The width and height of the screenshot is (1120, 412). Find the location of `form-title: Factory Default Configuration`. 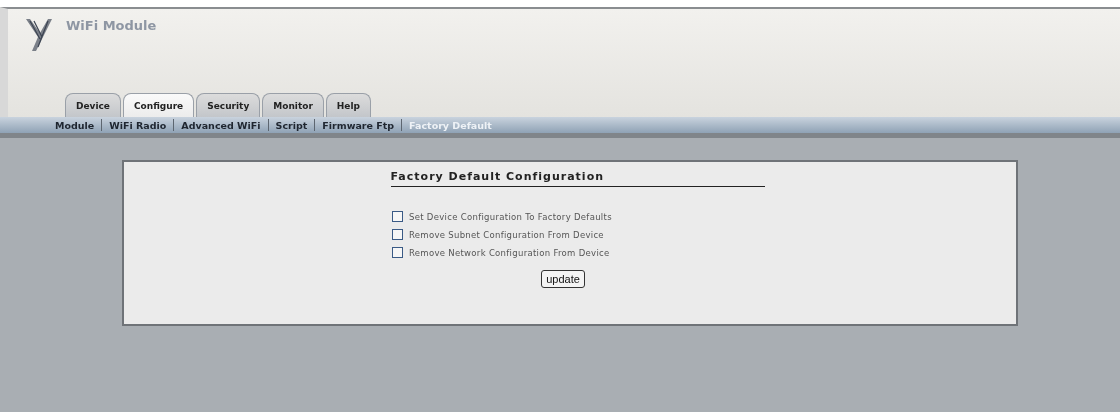

form-title: Factory Default Configuration is located at coordinates (577, 178).